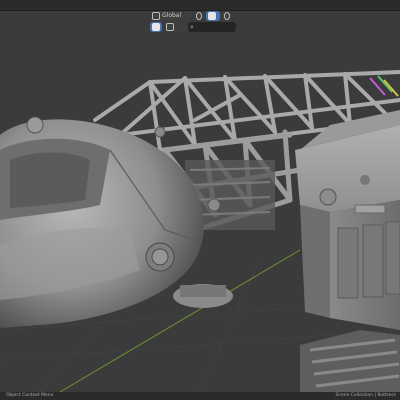  I want to click on status-left-text: Object Context Menu, so click(30, 395).